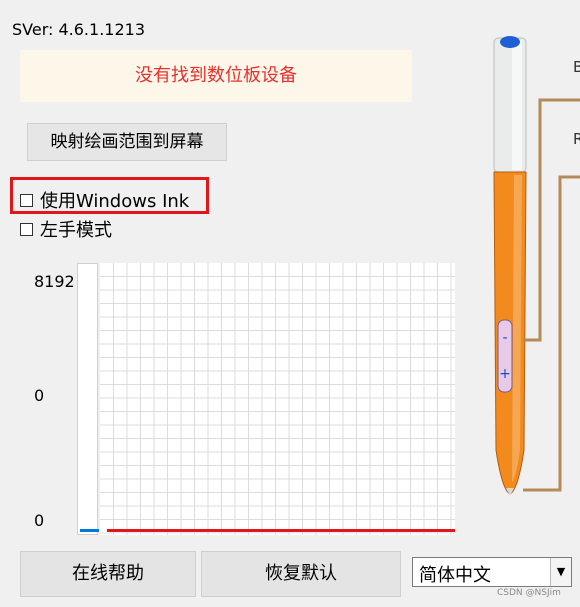  I want to click on left-hand-option: 左手模式, so click(66, 229).